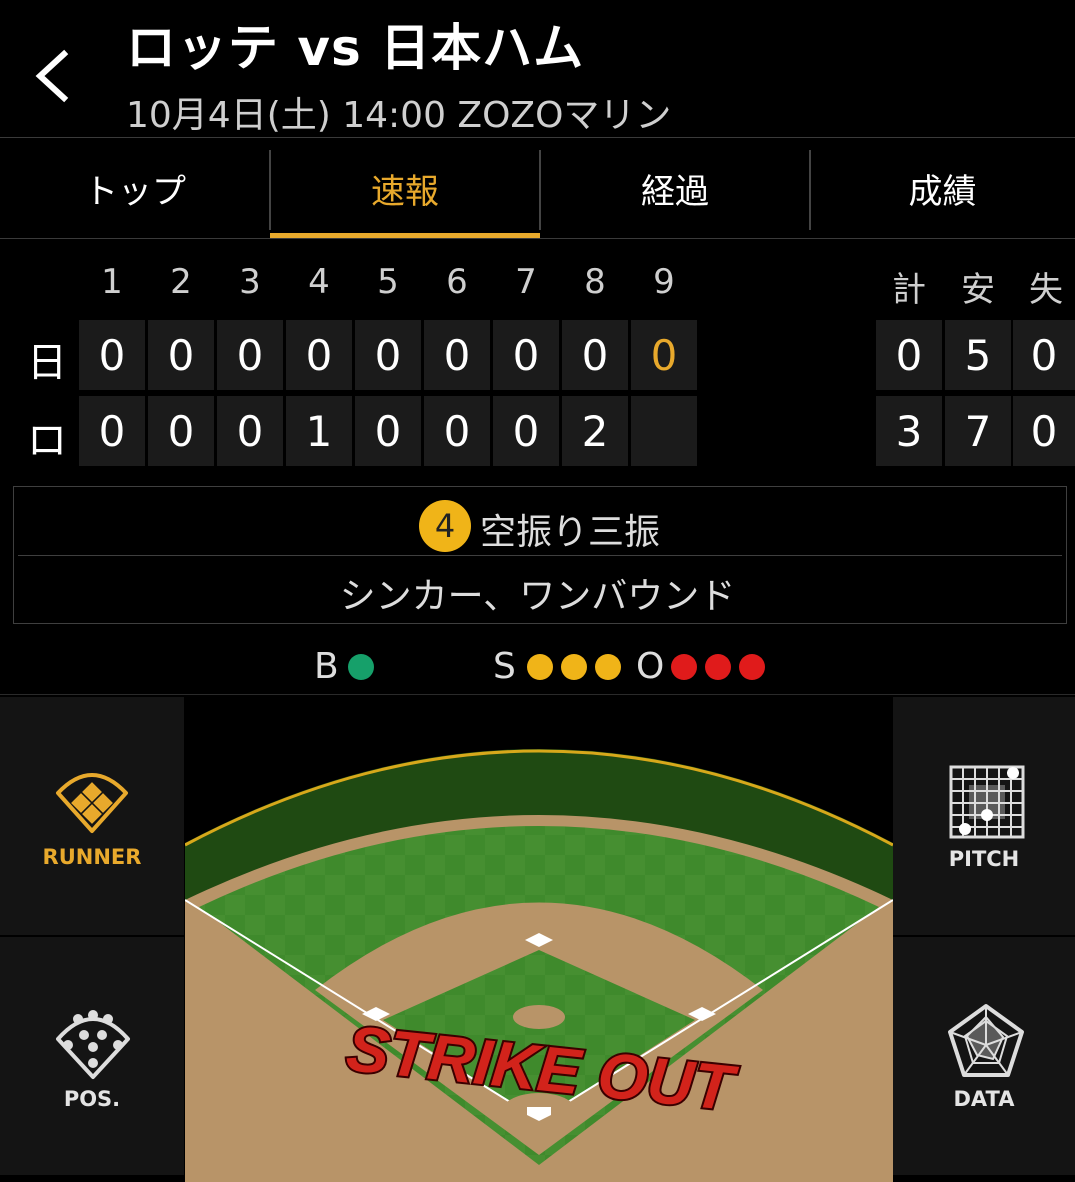 This screenshot has height=1182, width=1075. Describe the element at coordinates (978, 431) in the screenshot. I see `total-cell: 7` at that location.